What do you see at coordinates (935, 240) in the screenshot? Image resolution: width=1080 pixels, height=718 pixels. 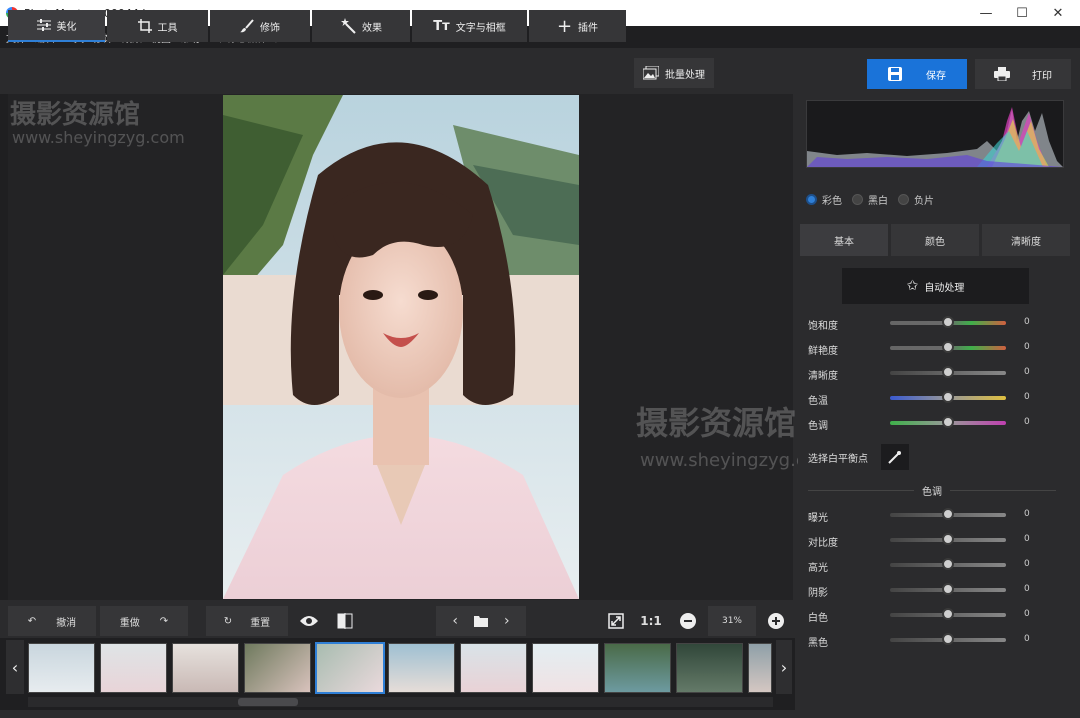 I see `tab-color: 颜色` at bounding box center [935, 240].